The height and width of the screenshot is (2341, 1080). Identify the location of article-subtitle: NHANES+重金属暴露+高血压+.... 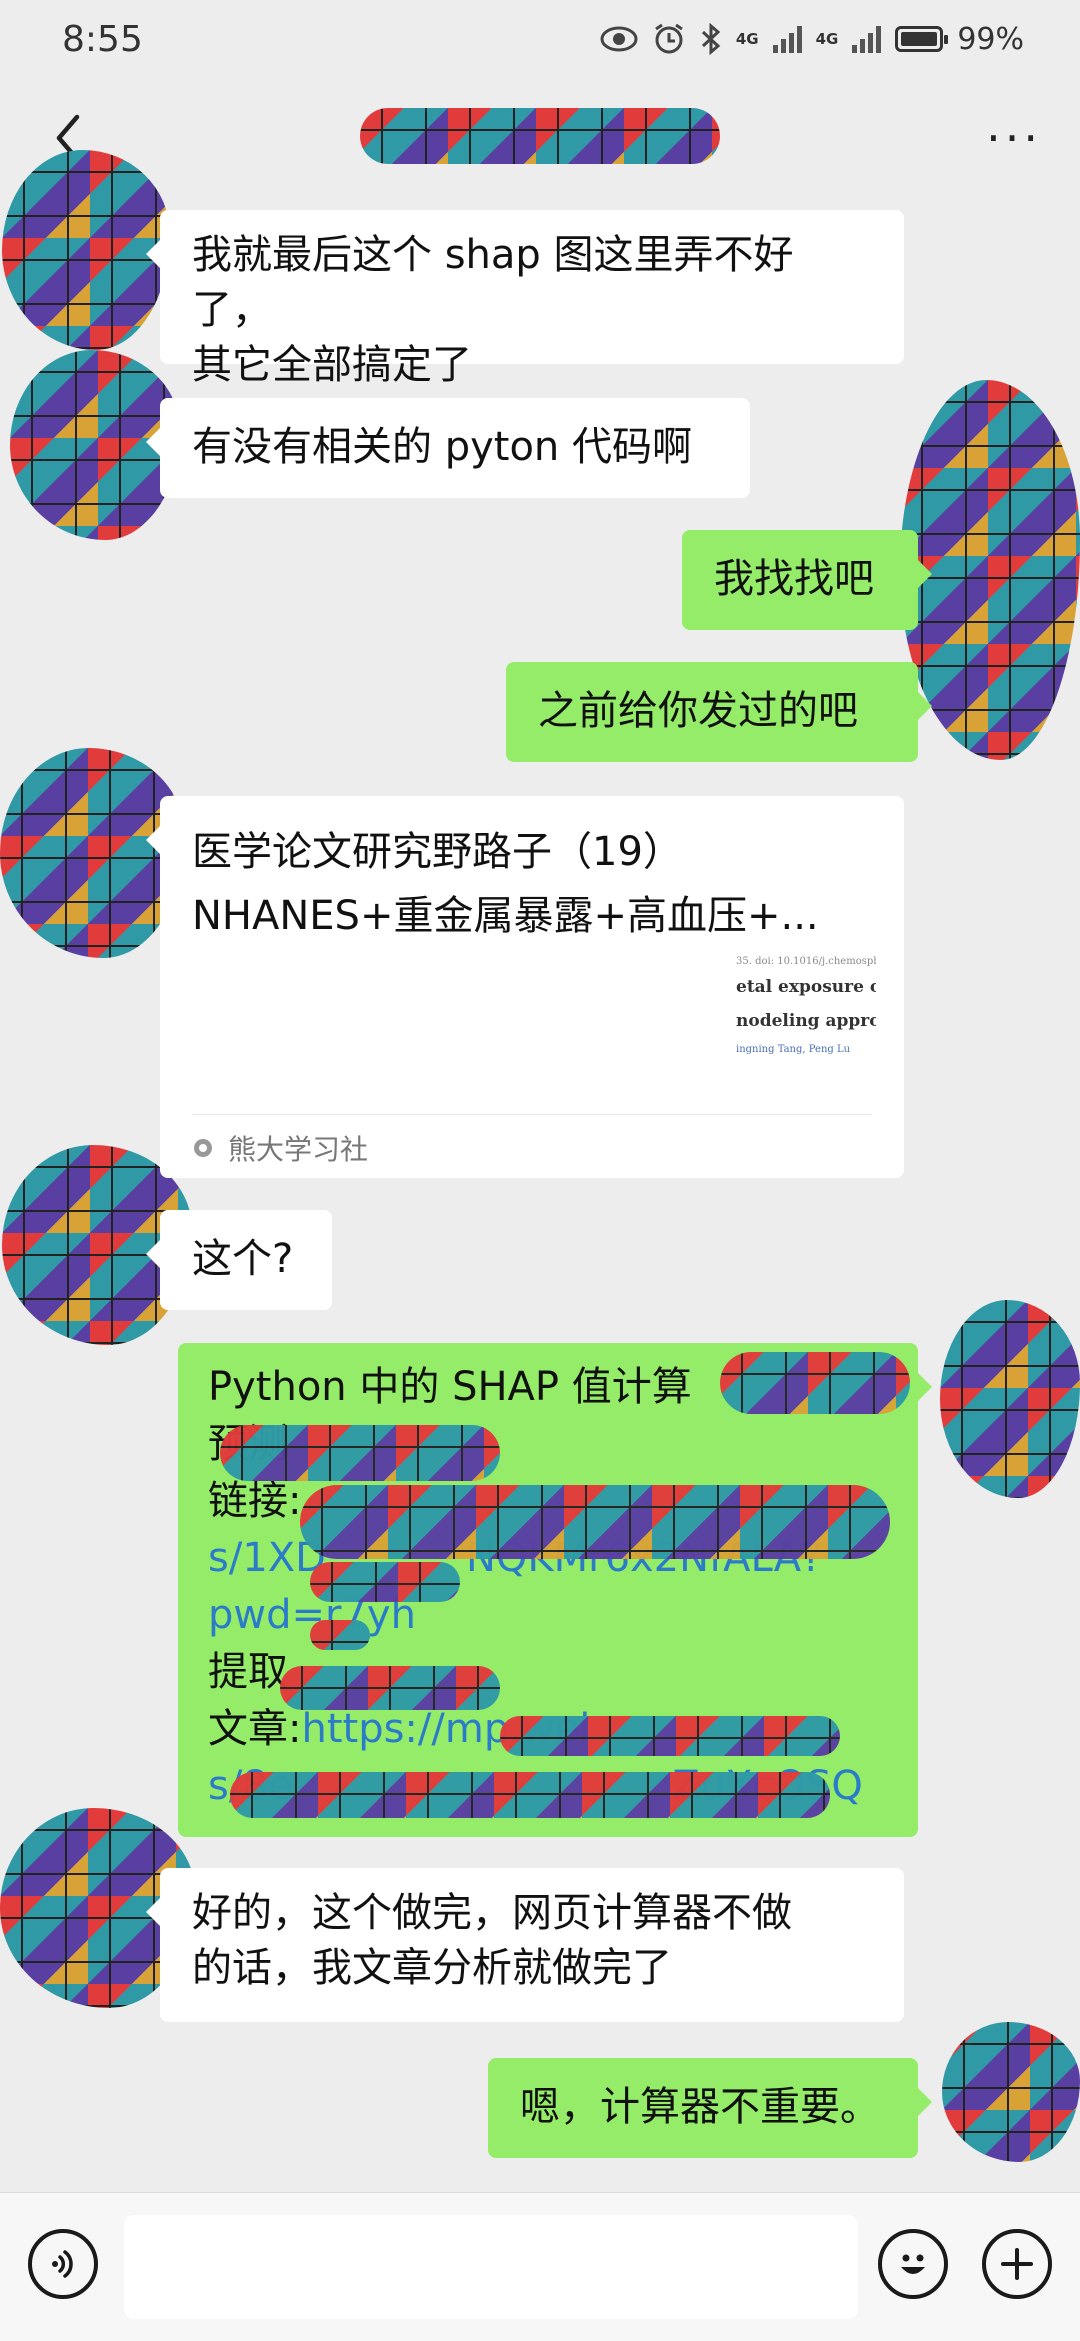
(505, 916).